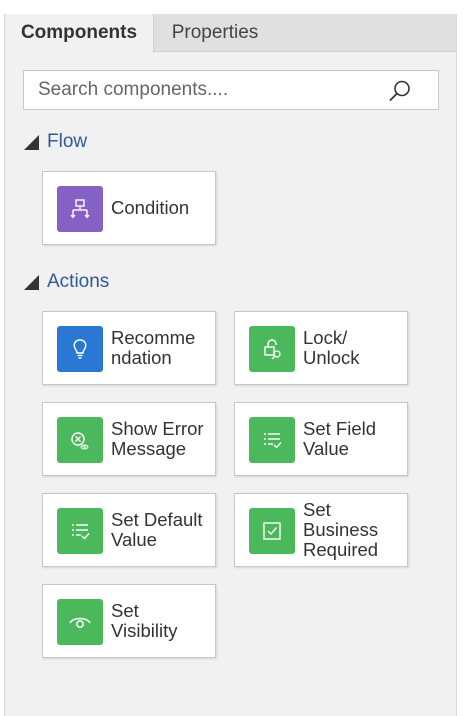  What do you see at coordinates (144, 620) in the screenshot?
I see `component-set-visibility-label: Set Visibility` at bounding box center [144, 620].